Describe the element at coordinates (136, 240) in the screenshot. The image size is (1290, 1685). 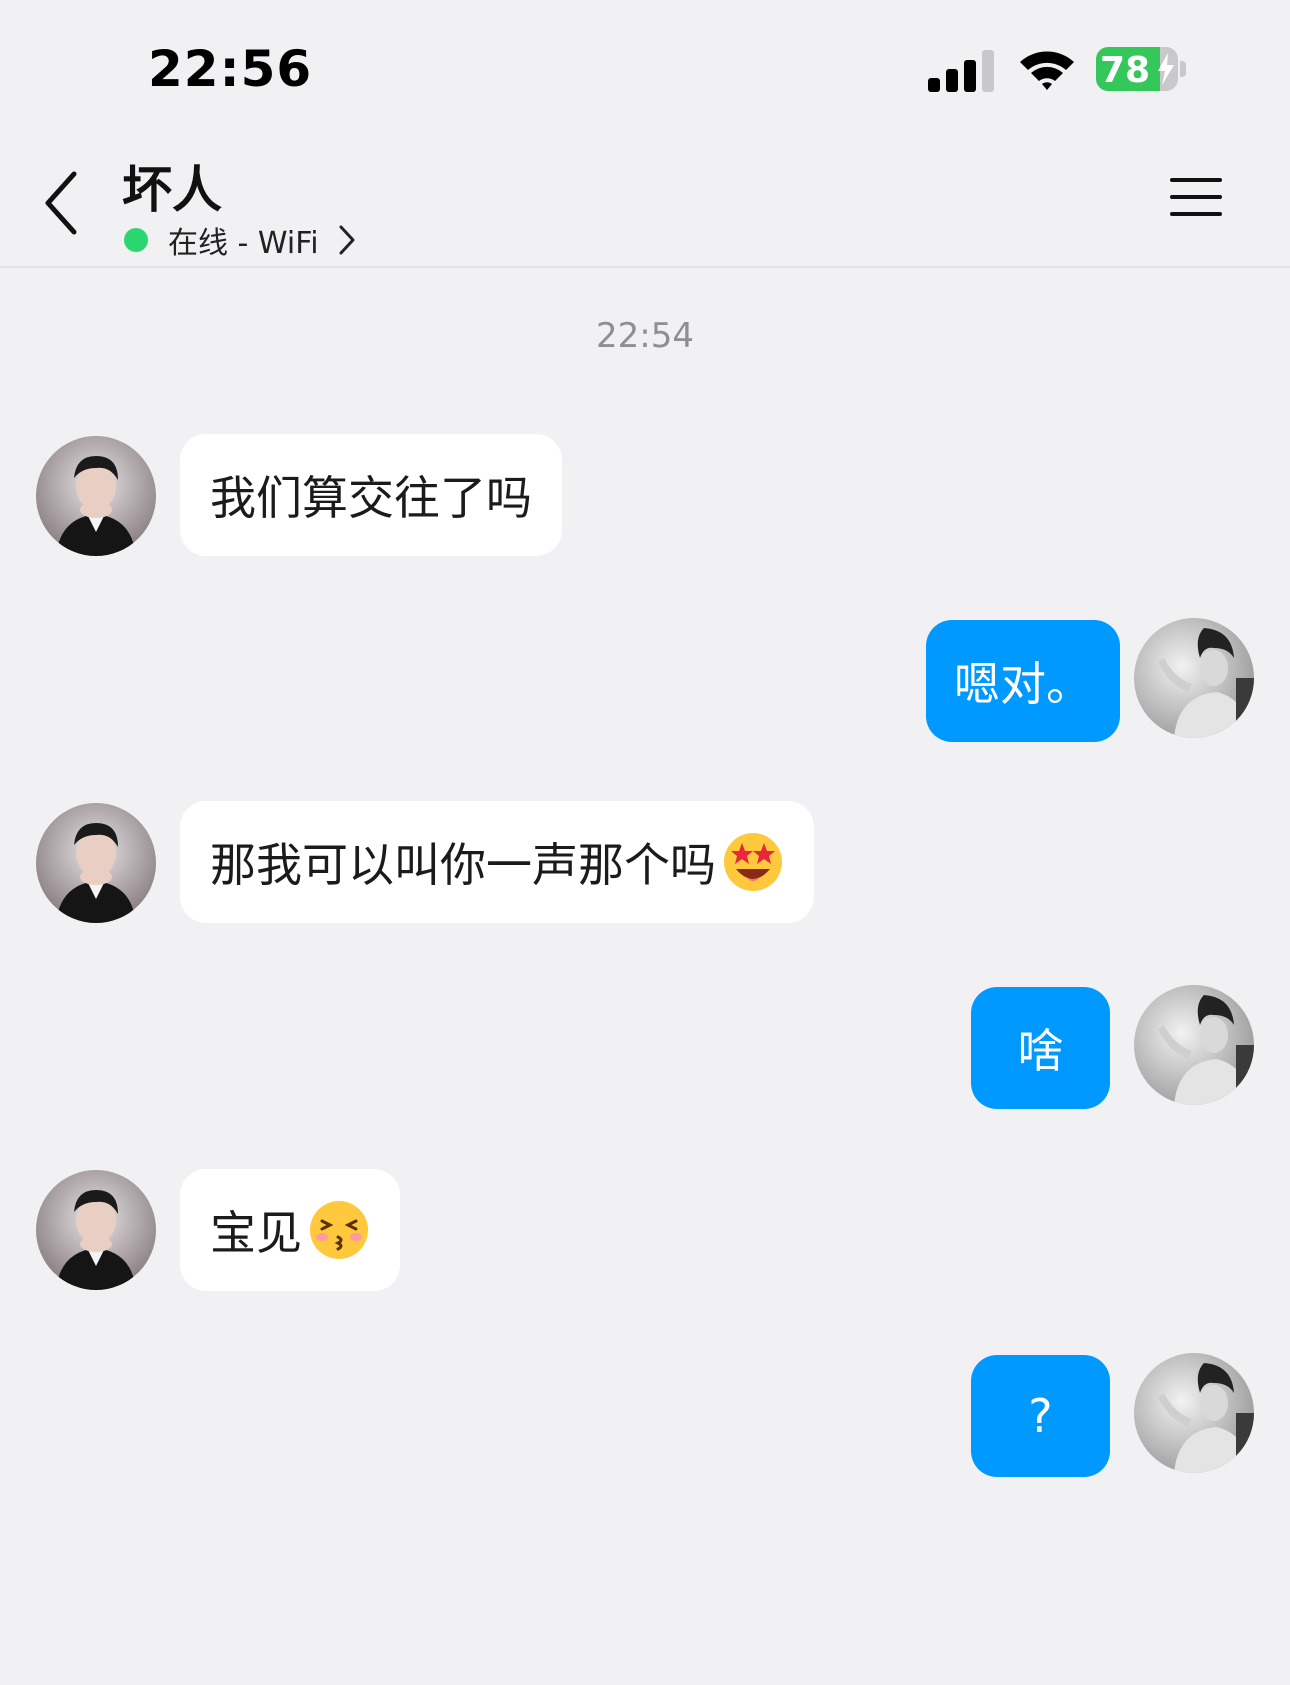
I see `online-dot-icon` at that location.